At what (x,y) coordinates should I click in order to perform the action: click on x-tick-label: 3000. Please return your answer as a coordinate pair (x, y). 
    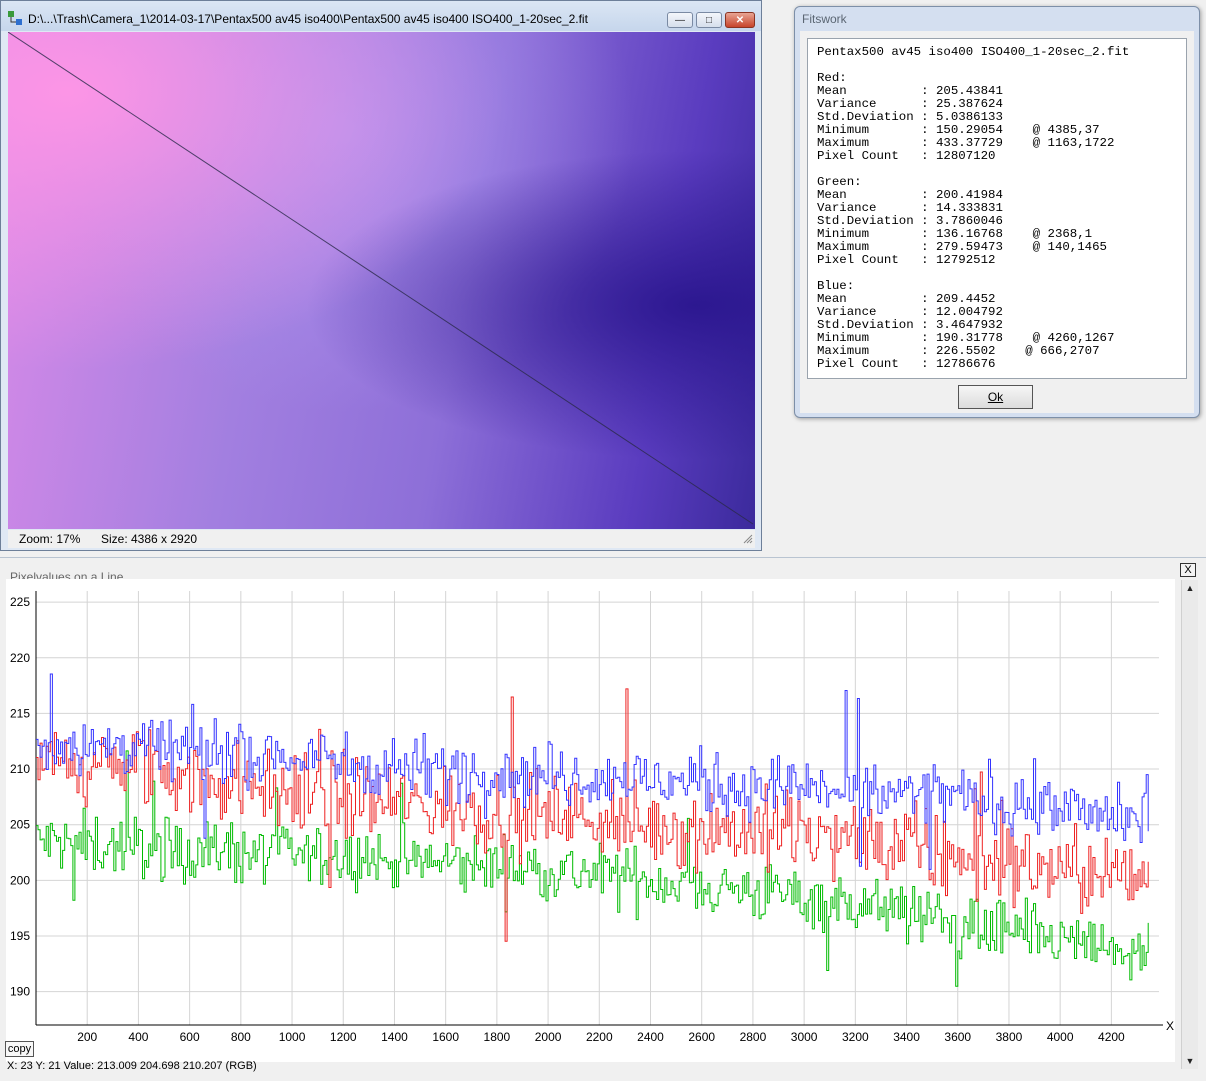
    Looking at the image, I should click on (804, 1037).